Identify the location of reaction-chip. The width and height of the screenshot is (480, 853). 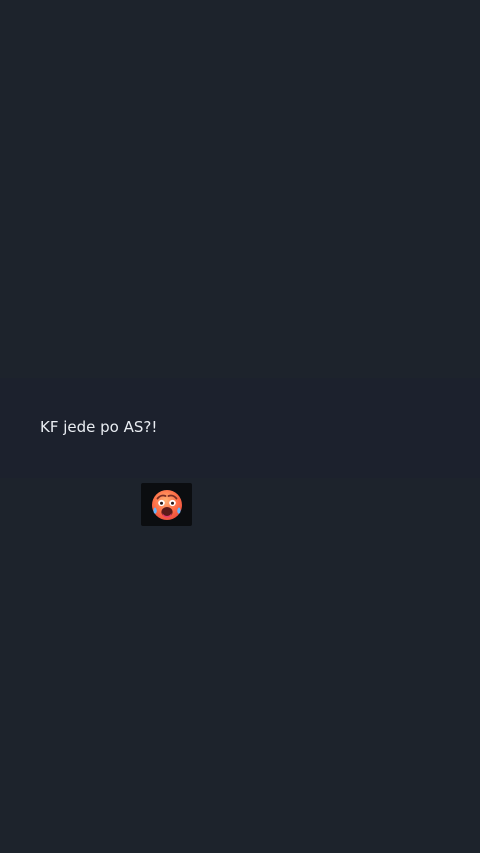
(166, 504).